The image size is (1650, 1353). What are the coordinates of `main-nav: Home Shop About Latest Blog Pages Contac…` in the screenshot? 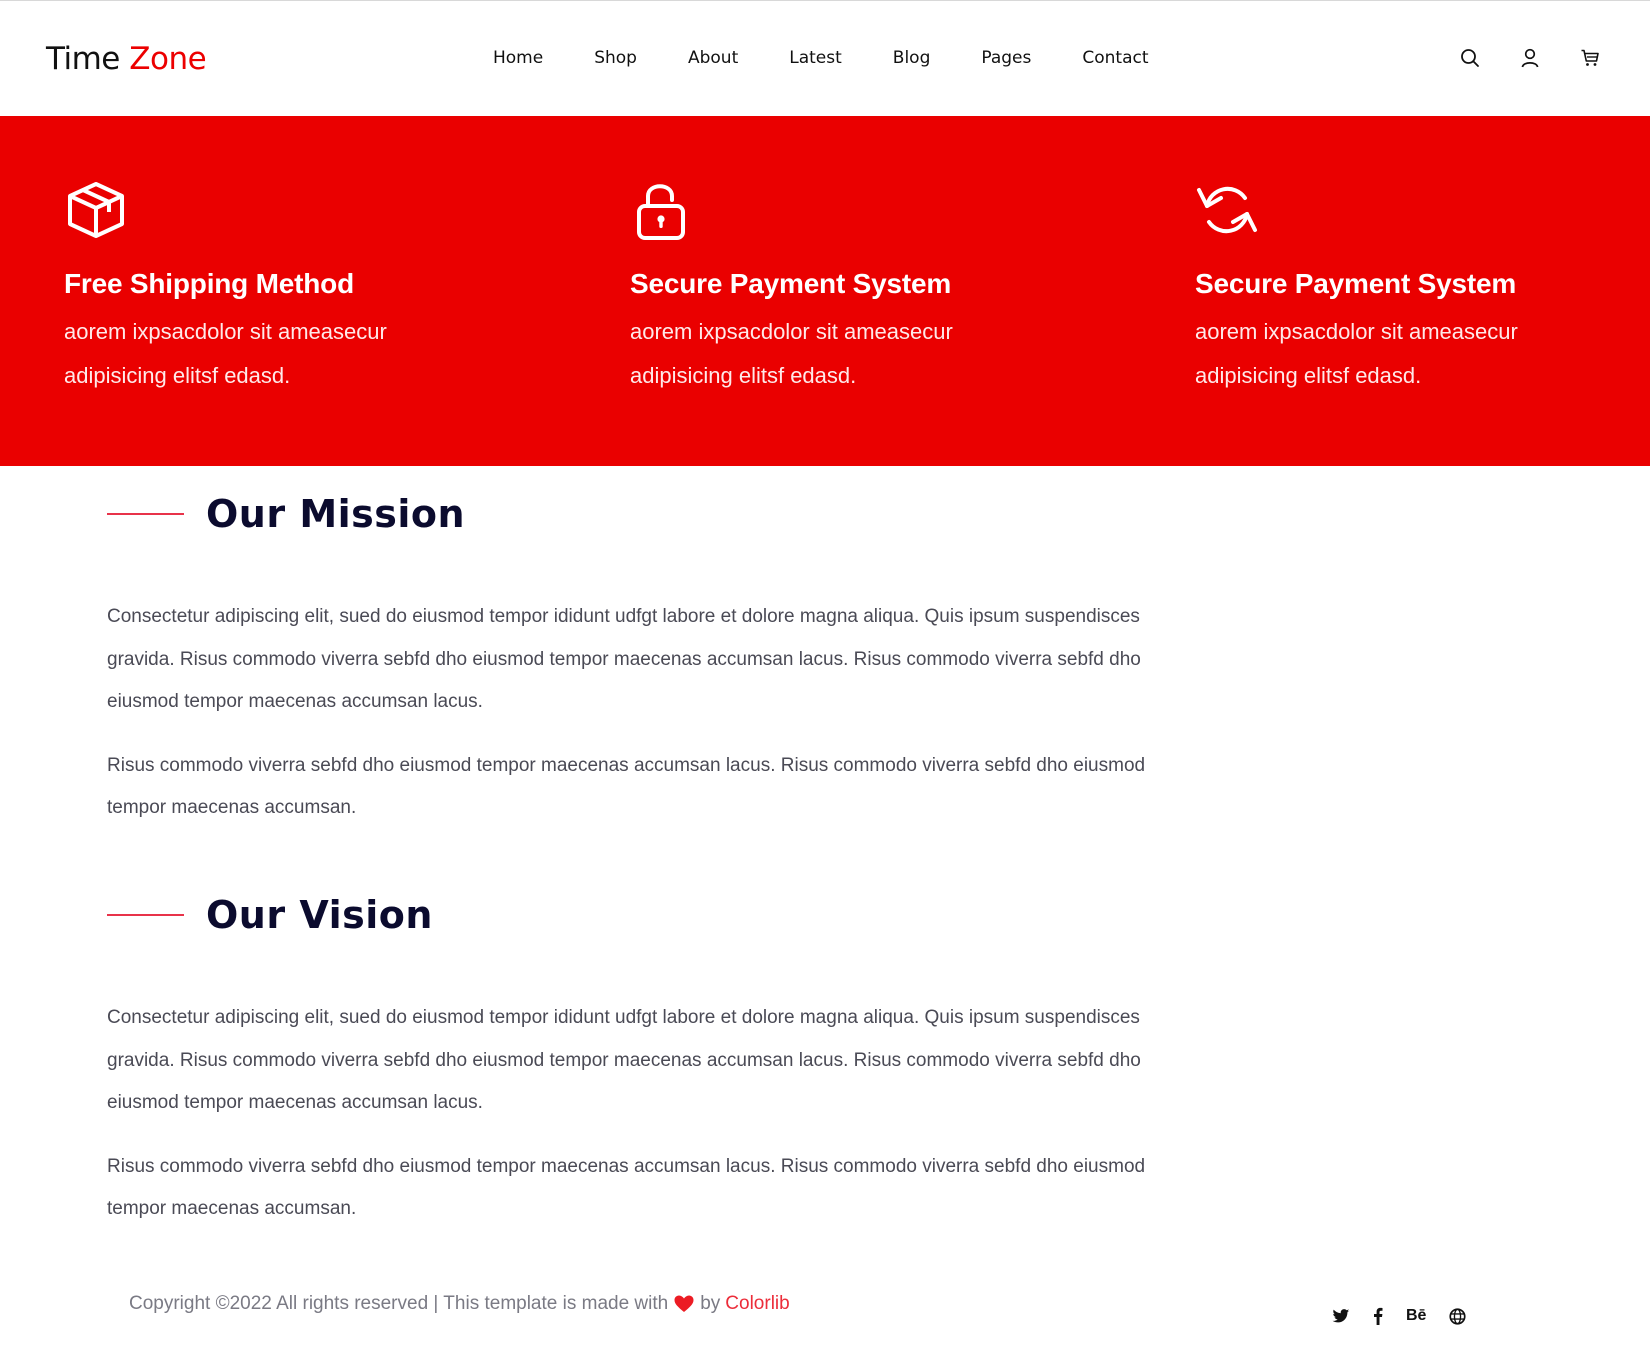 It's located at (821, 58).